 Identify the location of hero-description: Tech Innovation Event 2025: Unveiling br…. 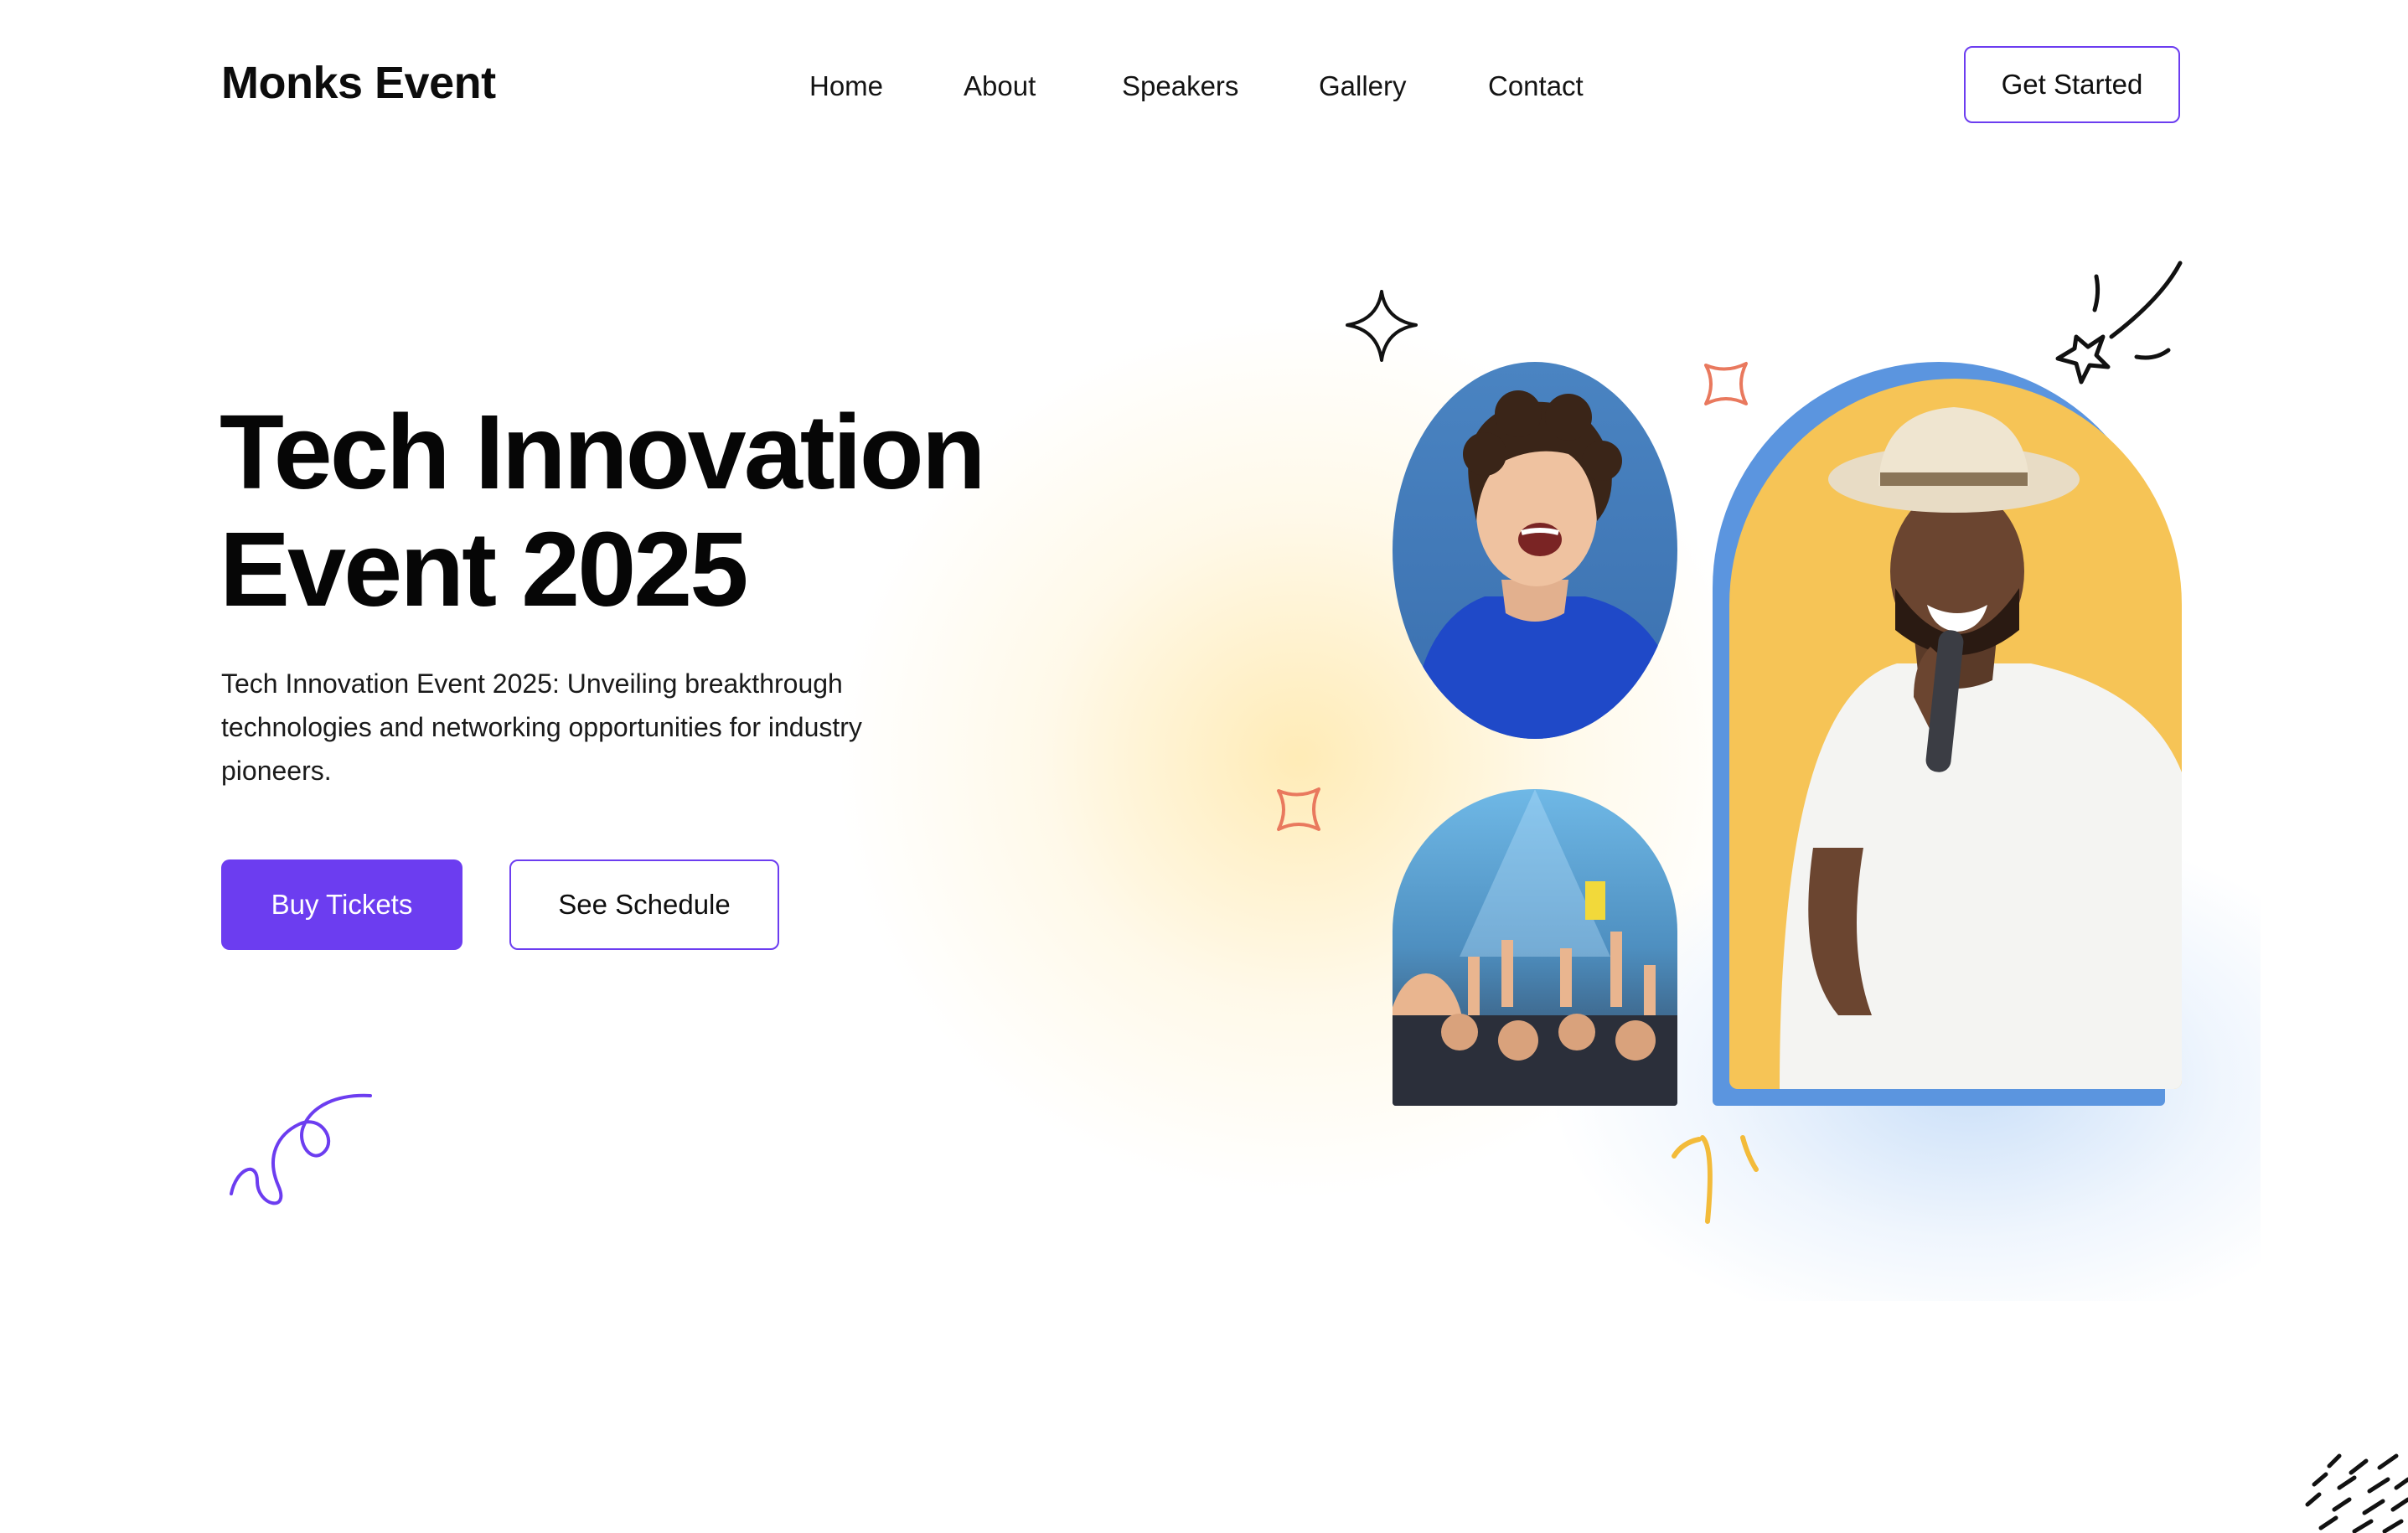
(541, 727).